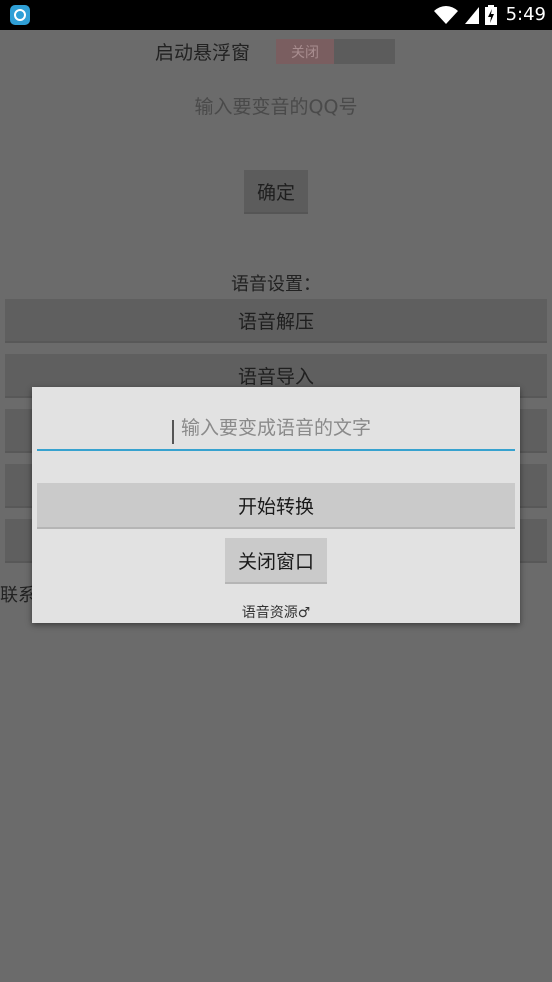 The height and width of the screenshot is (982, 552). Describe the element at coordinates (276, 429) in the screenshot. I see `speech-text-input` at that location.